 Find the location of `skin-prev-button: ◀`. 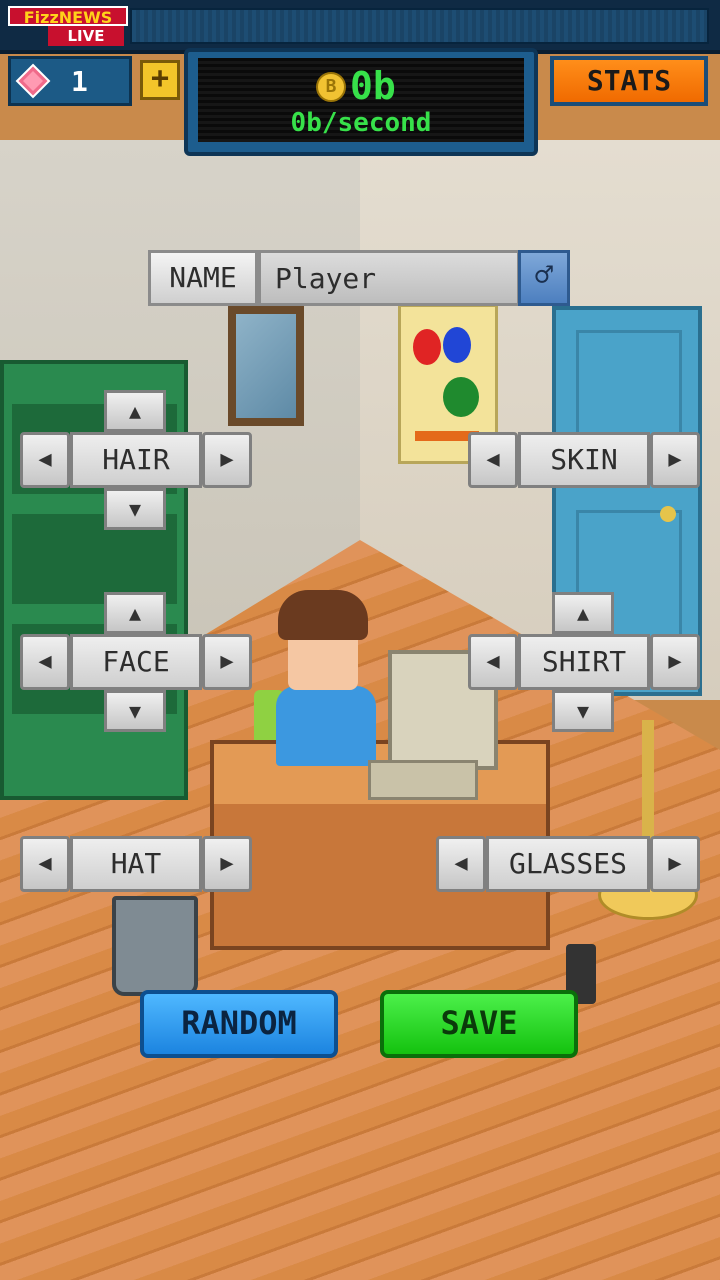

skin-prev-button: ◀ is located at coordinates (493, 460).